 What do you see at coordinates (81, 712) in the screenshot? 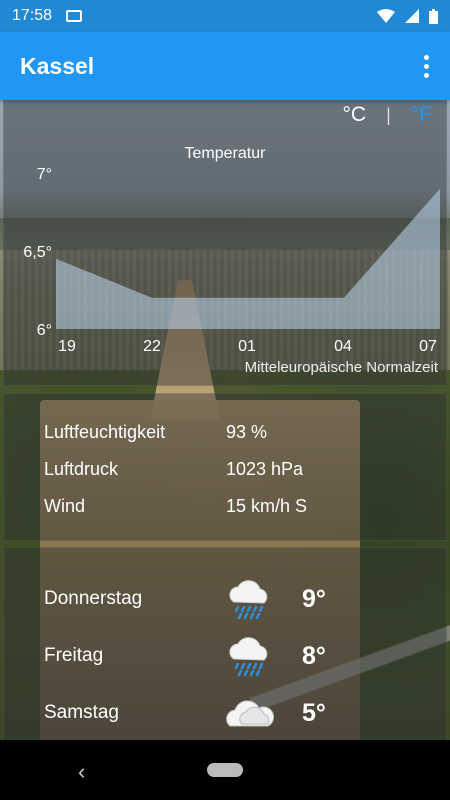
I see `forecast-day: Samstag` at bounding box center [81, 712].